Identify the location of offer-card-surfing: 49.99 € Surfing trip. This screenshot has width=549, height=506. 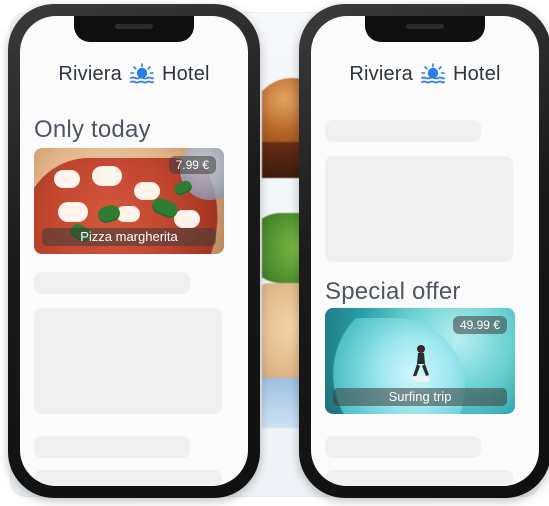
(420, 361).